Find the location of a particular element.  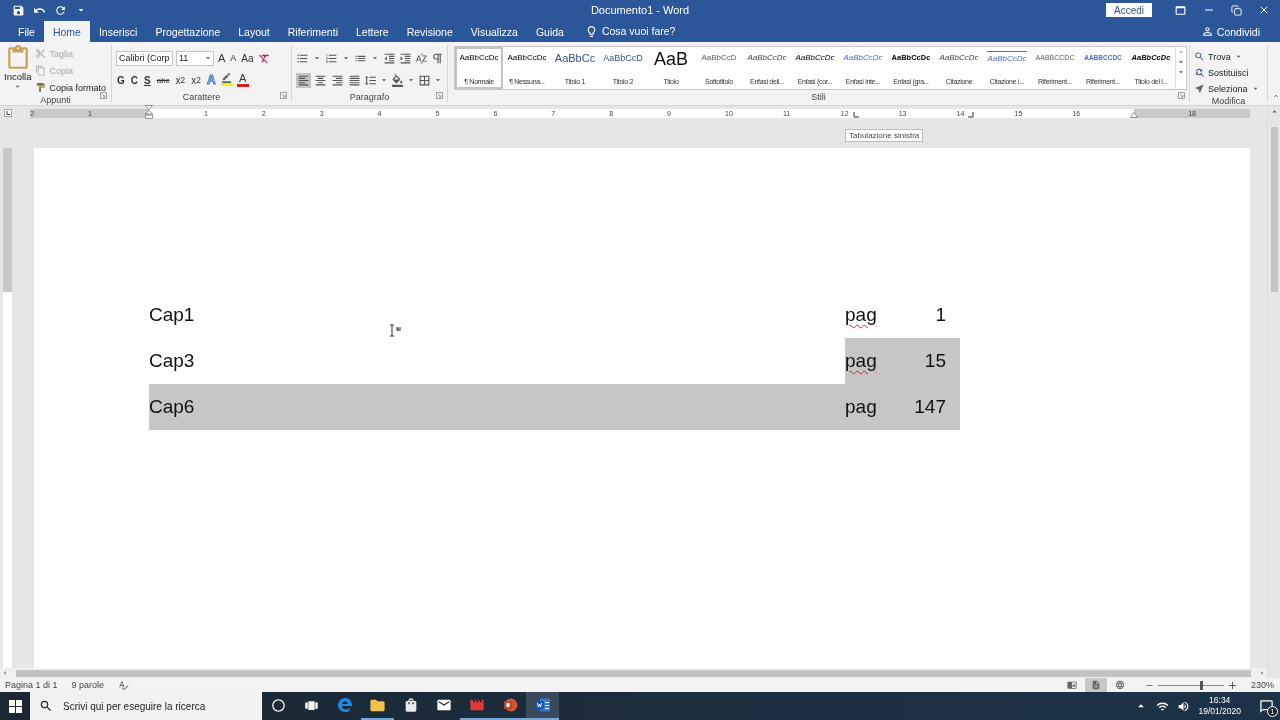

page-number: 147 is located at coordinates (929, 407).